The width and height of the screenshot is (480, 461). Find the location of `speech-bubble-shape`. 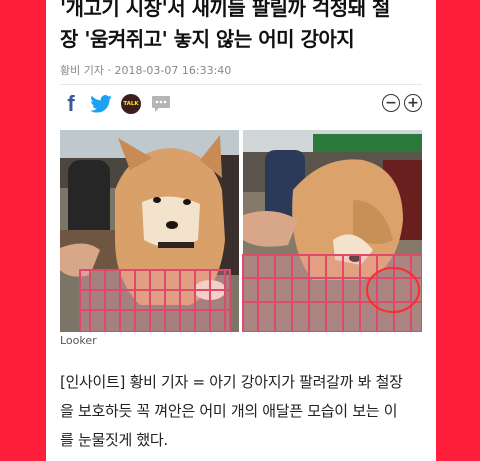

speech-bubble-shape is located at coordinates (161, 104).